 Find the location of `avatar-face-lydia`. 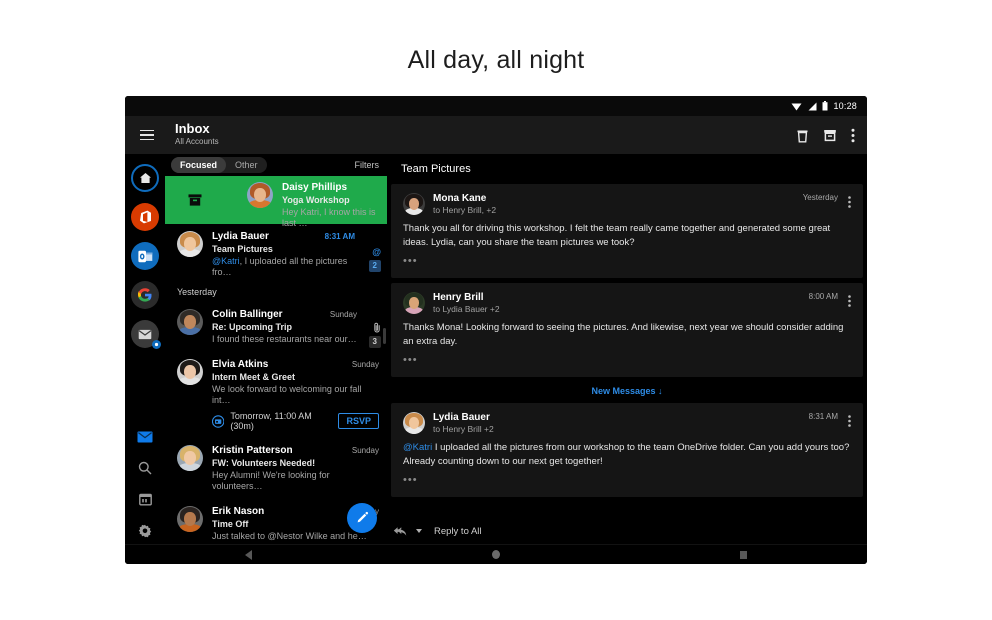

avatar-face-lydia is located at coordinates (190, 244).